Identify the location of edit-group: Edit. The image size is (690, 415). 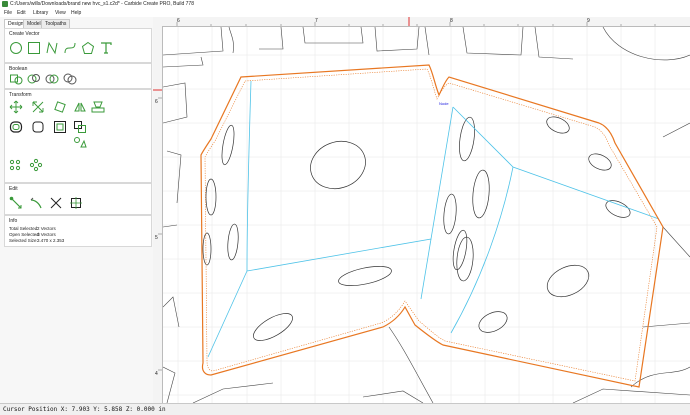
(78, 199).